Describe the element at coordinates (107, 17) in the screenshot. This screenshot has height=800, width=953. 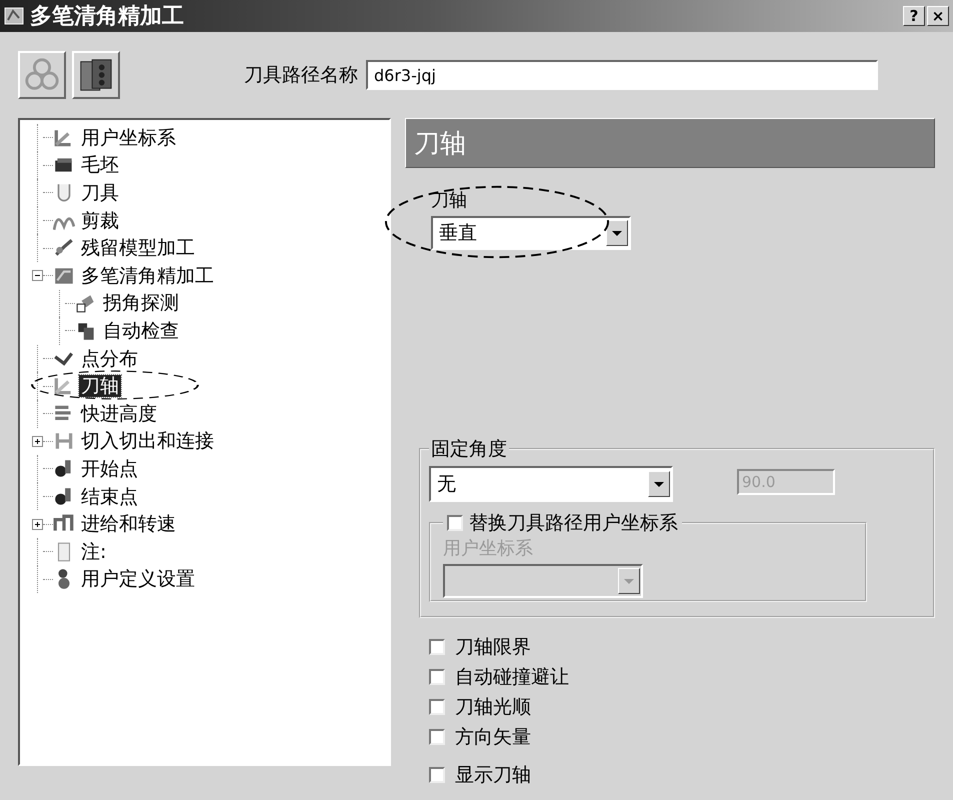
I see `window-title: 多笔清角精加工` at that location.